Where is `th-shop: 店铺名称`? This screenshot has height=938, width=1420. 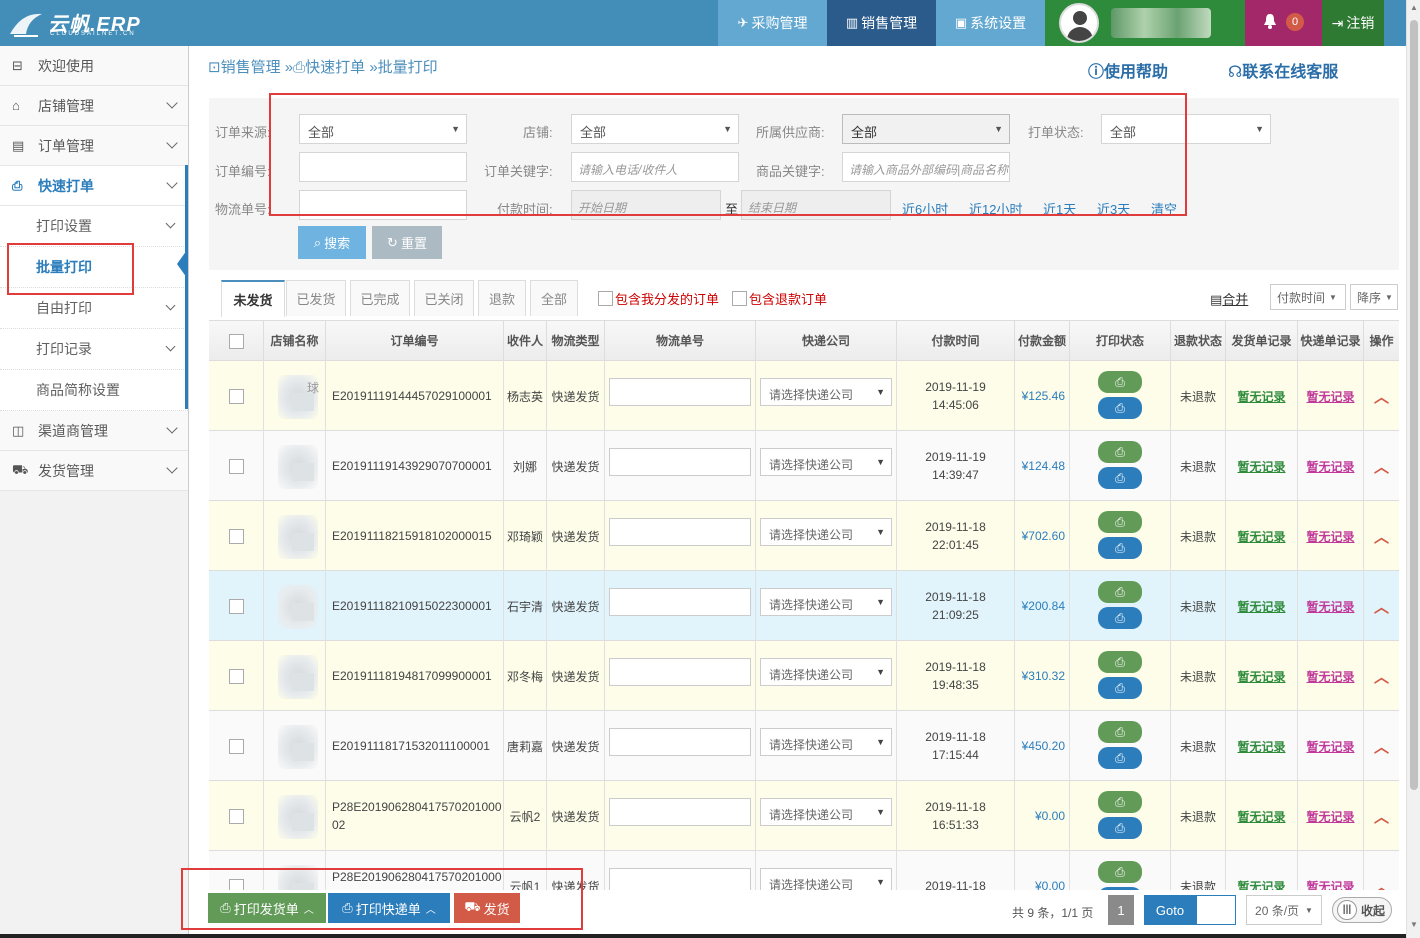
th-shop: 店铺名称 is located at coordinates (295, 341).